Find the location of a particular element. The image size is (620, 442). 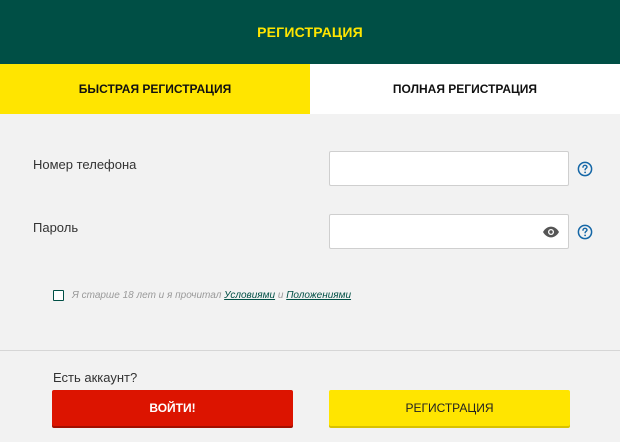

register-button: РЕГИСТРАЦИЯ is located at coordinates (449, 408).